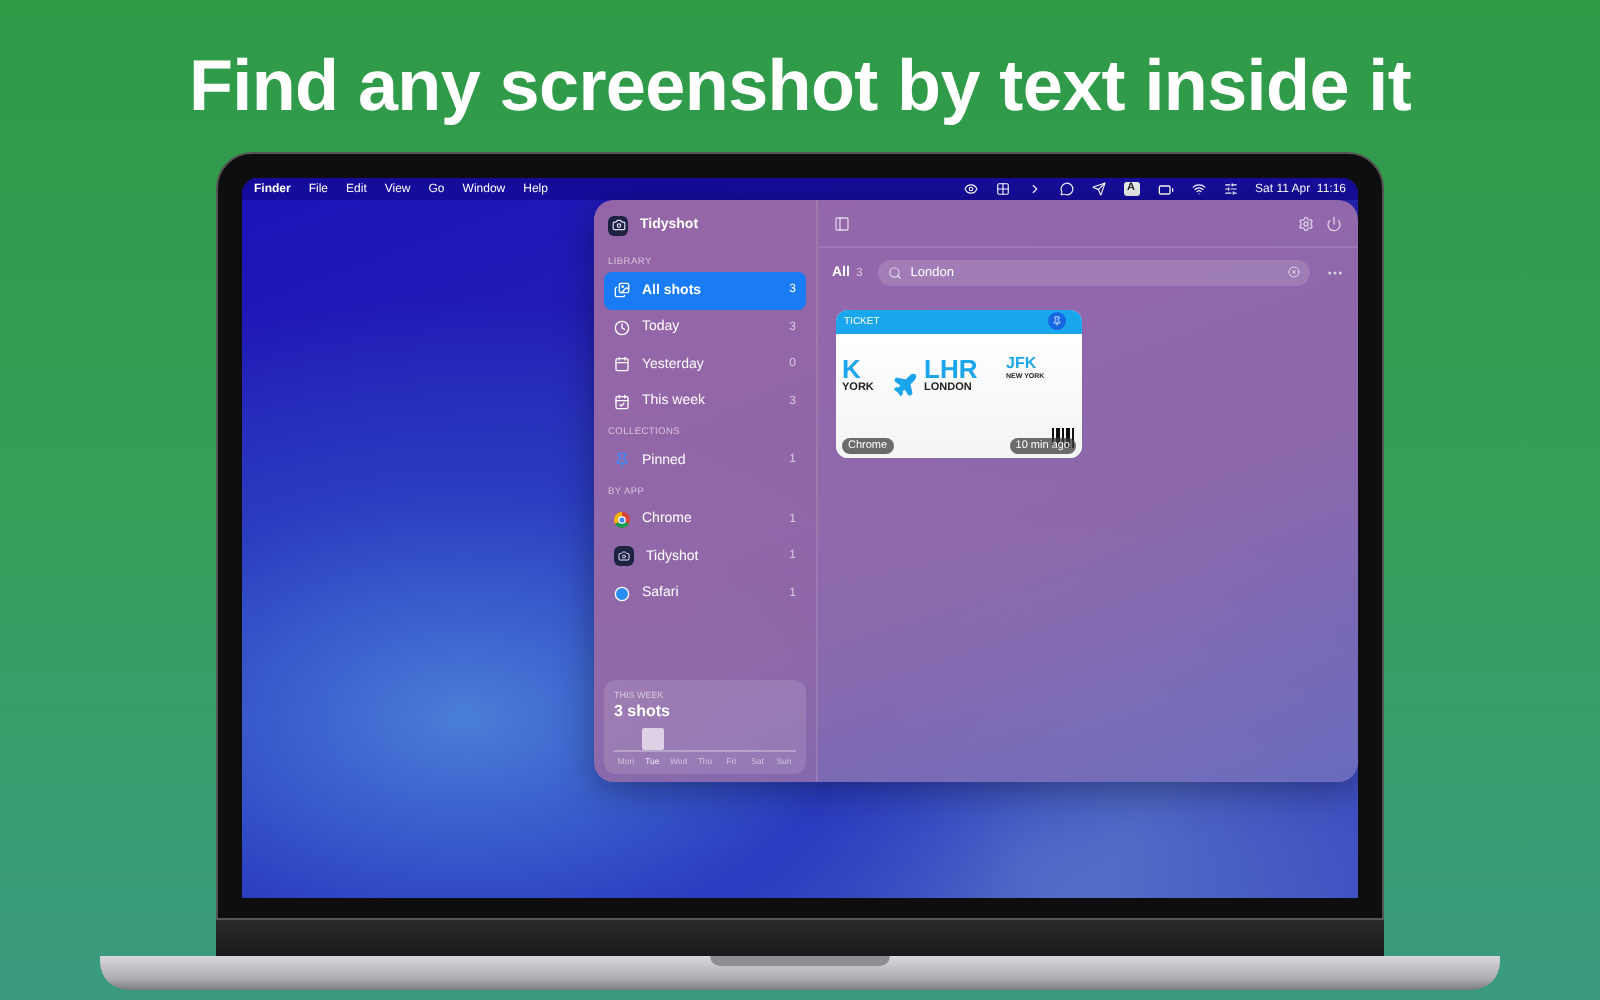 This screenshot has width=1600, height=1000. Describe the element at coordinates (970, 189) in the screenshot. I see `eye-icon` at that location.